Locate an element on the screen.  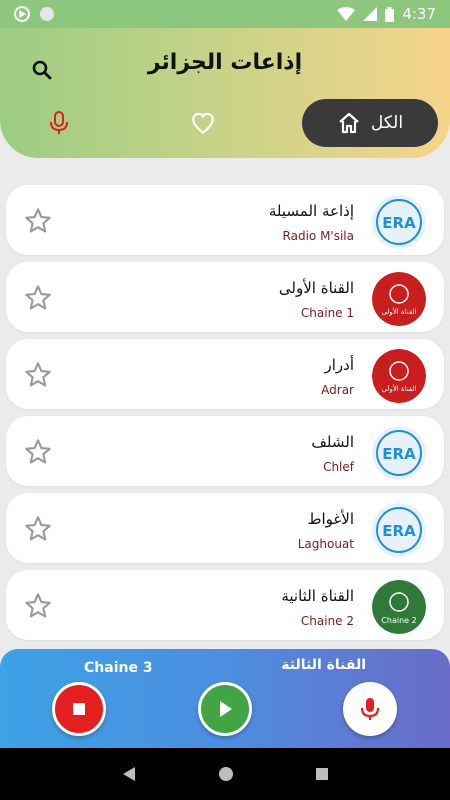
status-bar: 4:37 is located at coordinates (225, 14).